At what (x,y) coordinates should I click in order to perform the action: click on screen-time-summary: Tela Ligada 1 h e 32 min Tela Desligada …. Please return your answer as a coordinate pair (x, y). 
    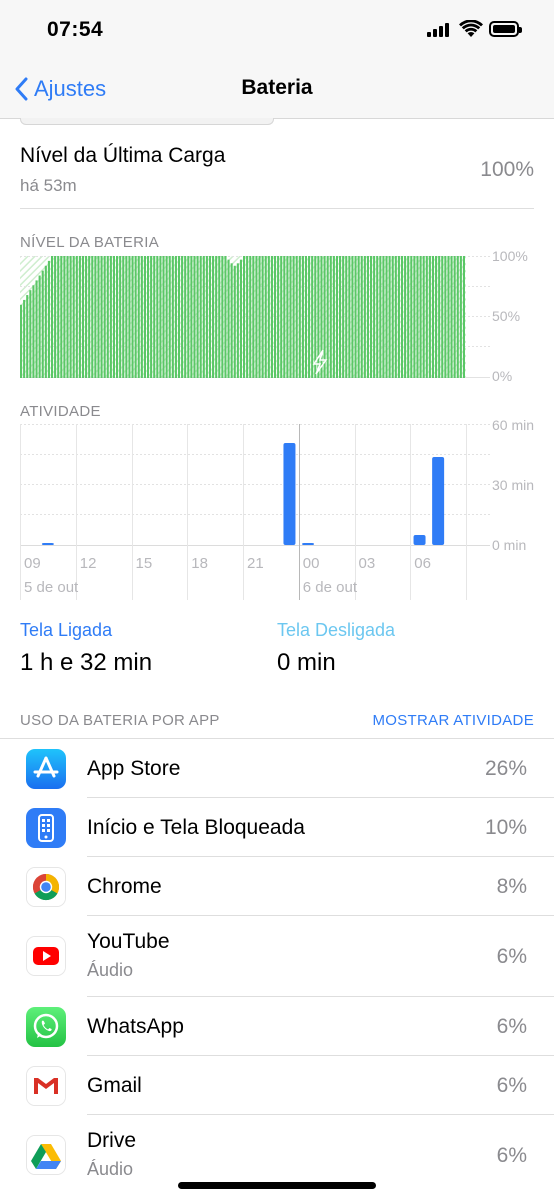
    Looking at the image, I should click on (280, 650).